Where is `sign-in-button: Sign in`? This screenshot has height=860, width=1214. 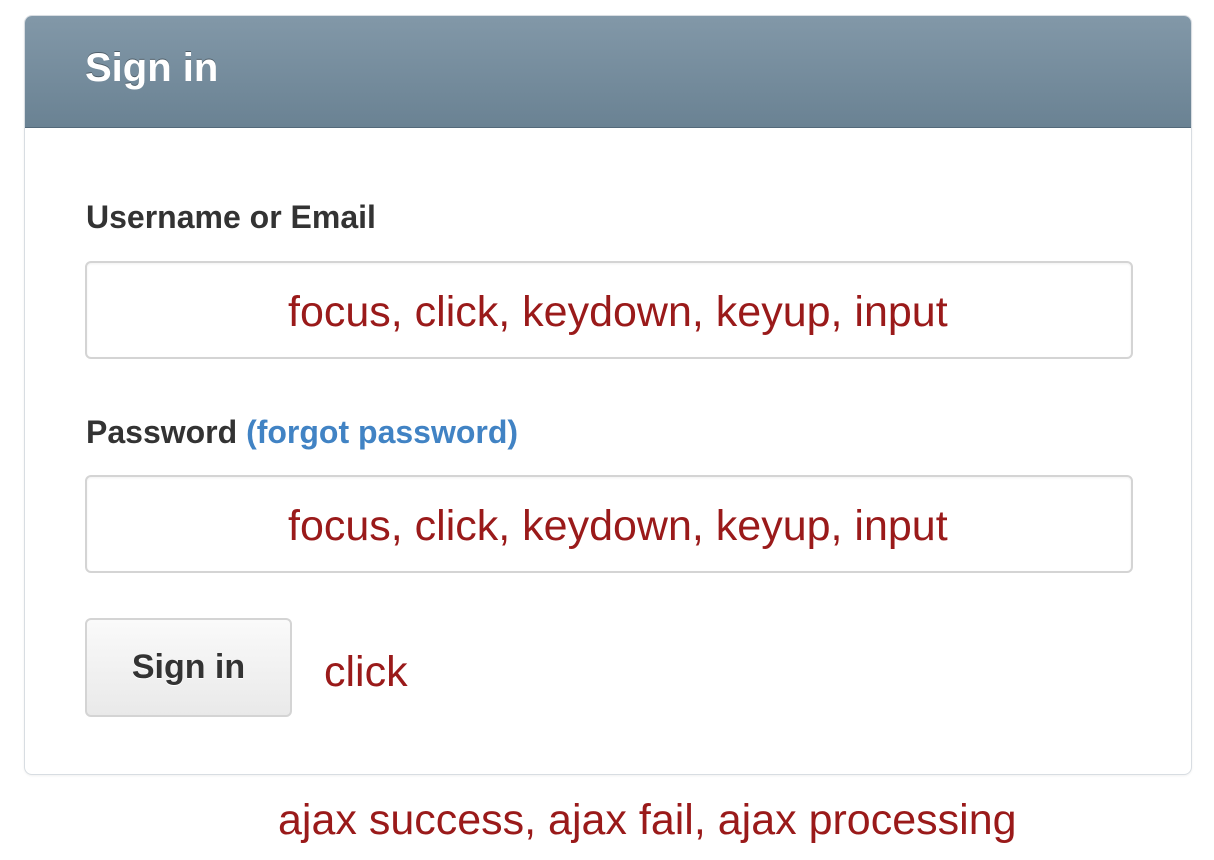
sign-in-button: Sign in is located at coordinates (188, 667).